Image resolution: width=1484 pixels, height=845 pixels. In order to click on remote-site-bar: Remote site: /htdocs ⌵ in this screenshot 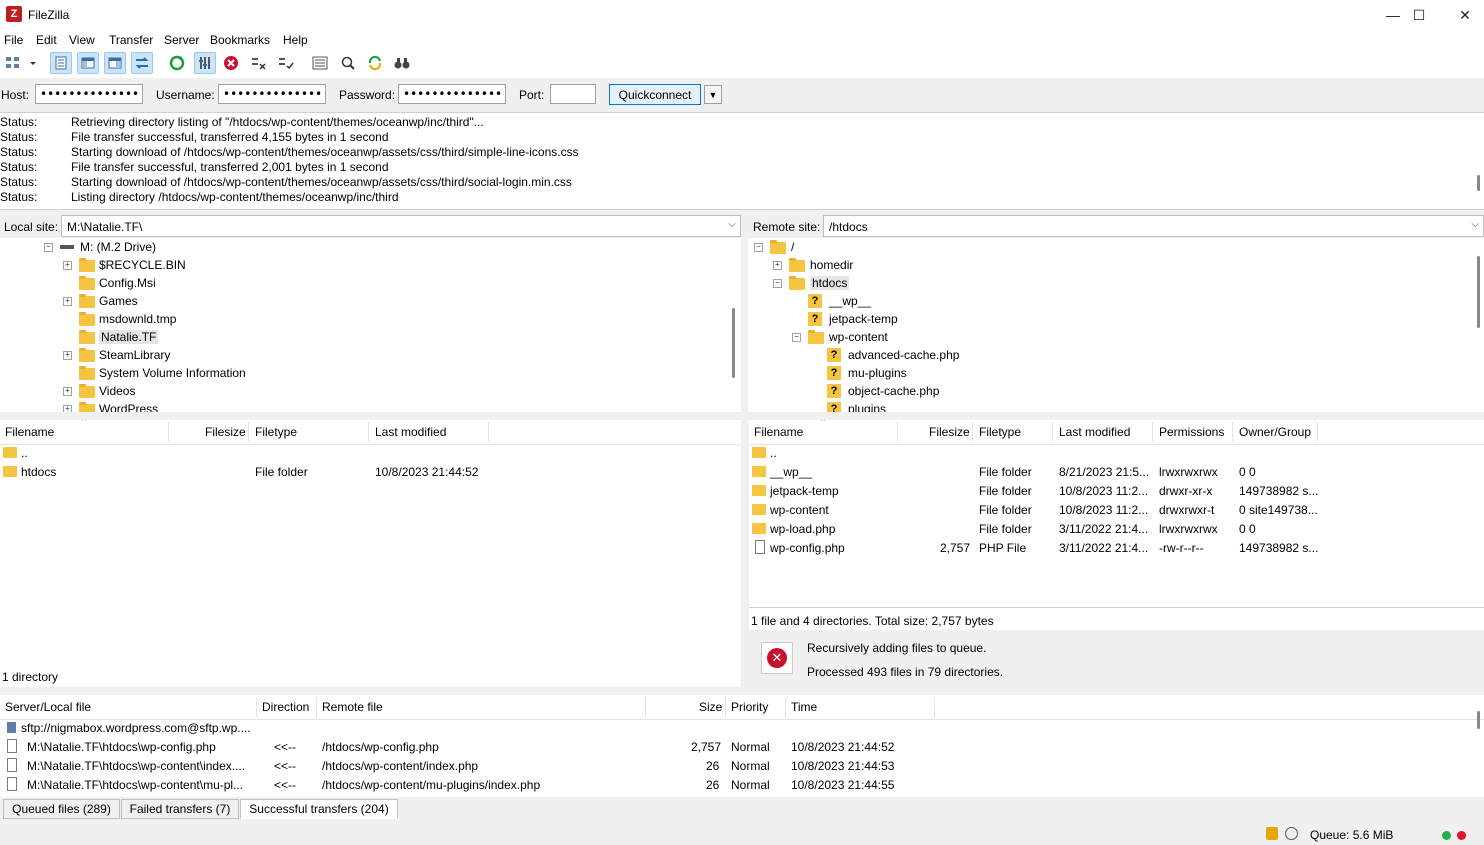, I will do `click(1116, 226)`.